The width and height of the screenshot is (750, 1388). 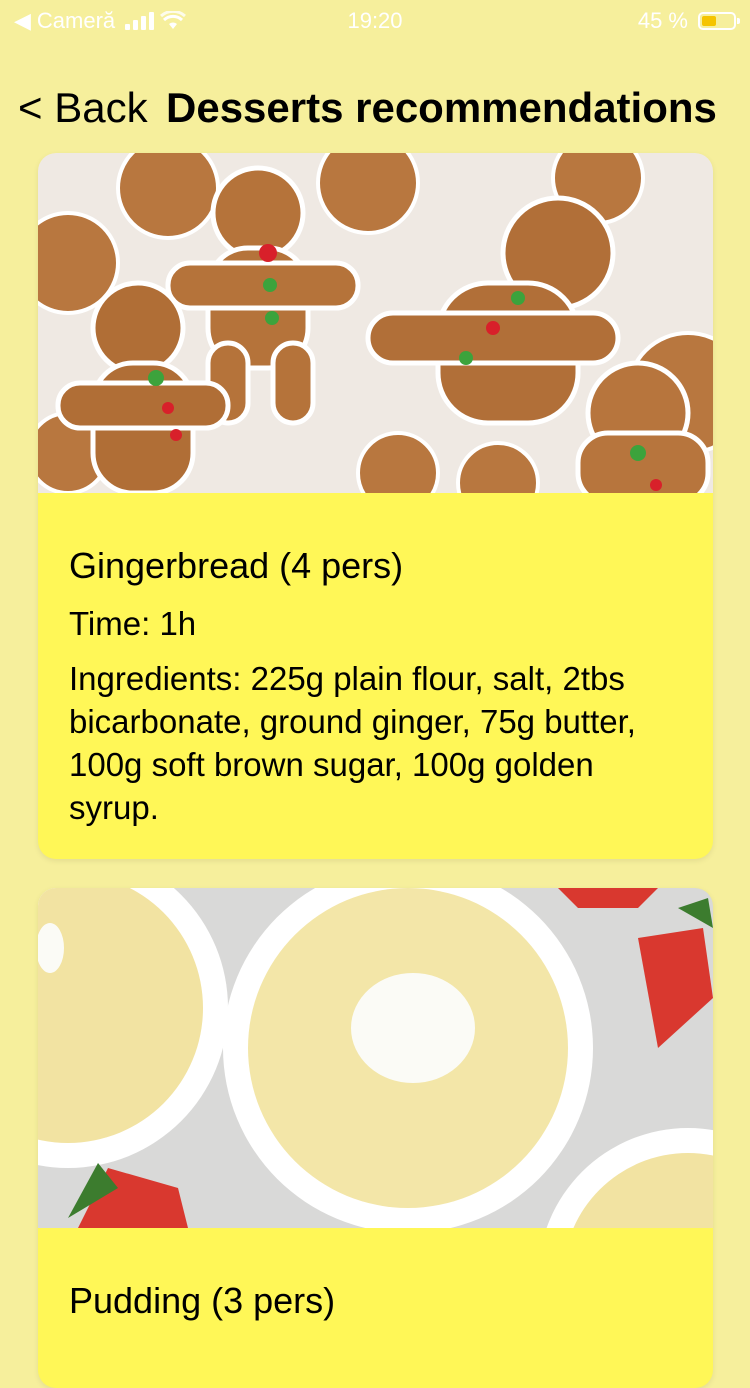 What do you see at coordinates (133, 623) in the screenshot?
I see `recipe-time: Time: 1h` at bounding box center [133, 623].